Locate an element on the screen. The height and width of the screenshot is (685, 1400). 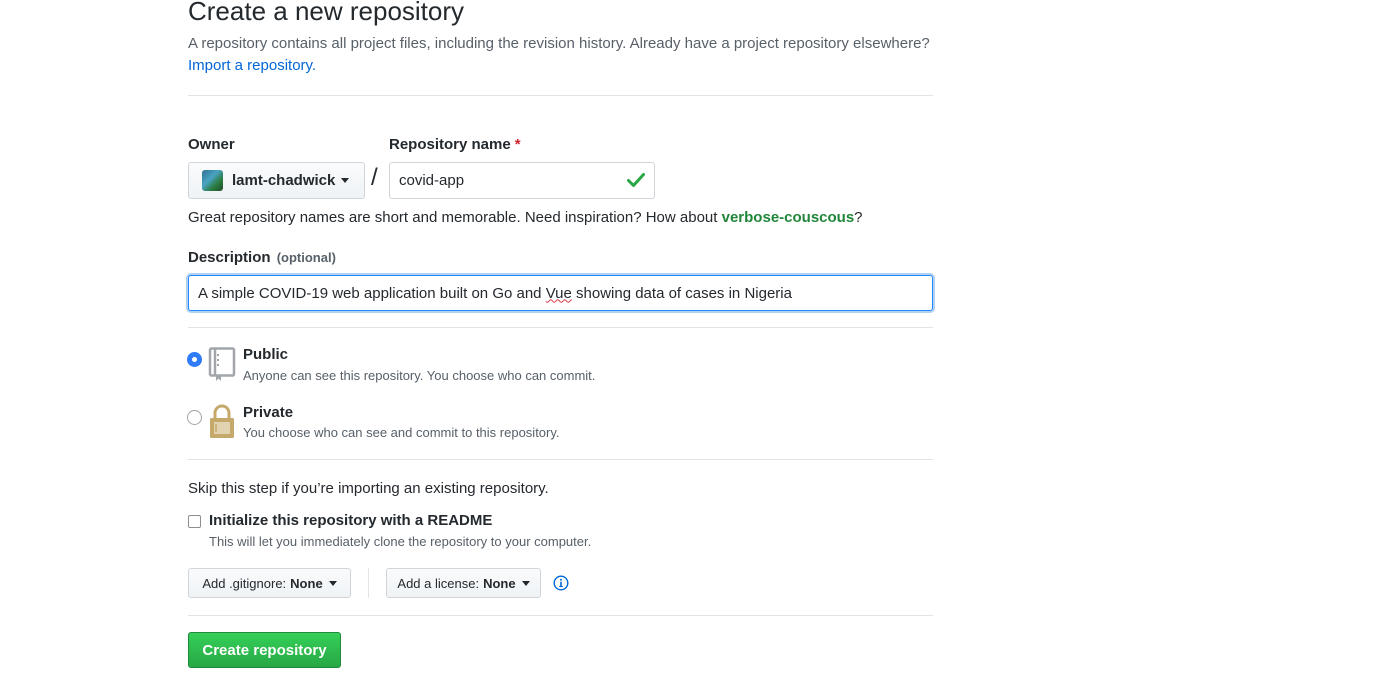
avatar is located at coordinates (212, 180).